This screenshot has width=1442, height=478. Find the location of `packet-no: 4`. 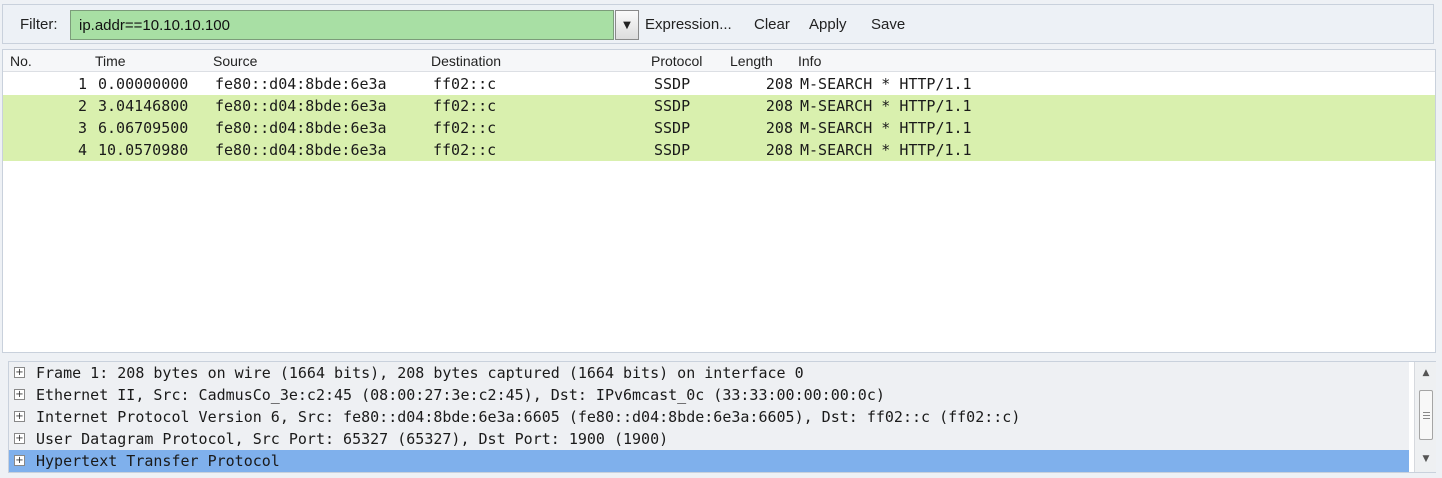

packet-no: 4 is located at coordinates (82, 150).